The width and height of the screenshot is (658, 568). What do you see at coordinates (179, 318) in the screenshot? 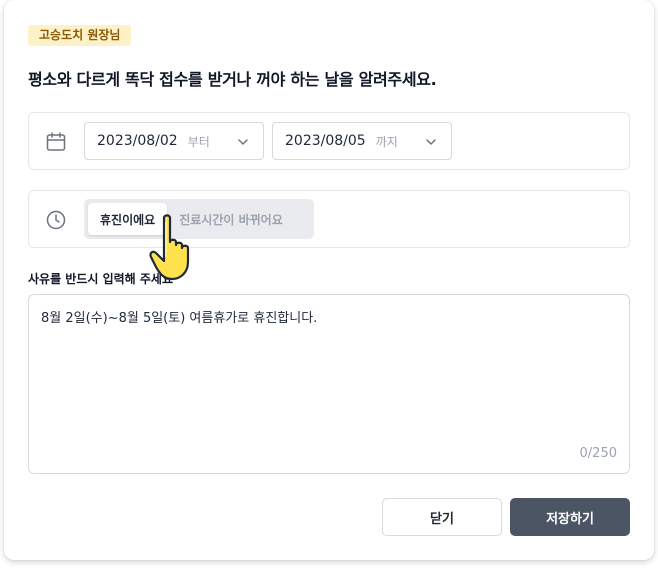
I see `reason-text: 8월 2일(수)~8월 5일(토) 여름휴가로 휴진합니다.` at bounding box center [179, 318].